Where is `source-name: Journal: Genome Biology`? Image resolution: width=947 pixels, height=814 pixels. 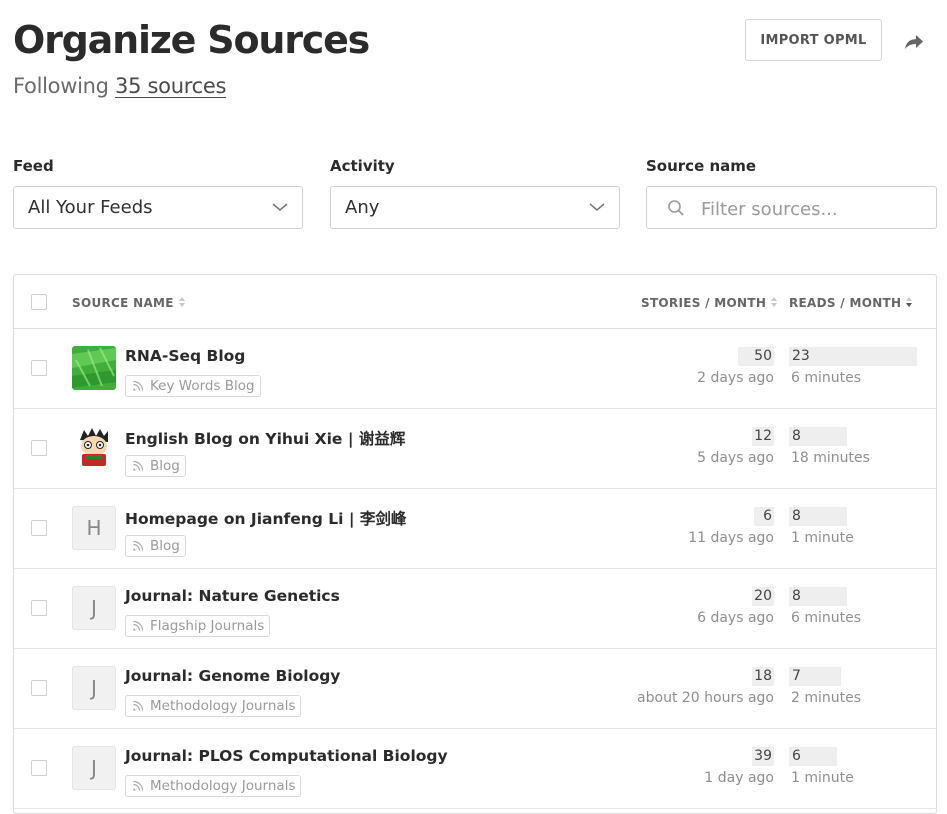 source-name: Journal: Genome Biology is located at coordinates (232, 676).